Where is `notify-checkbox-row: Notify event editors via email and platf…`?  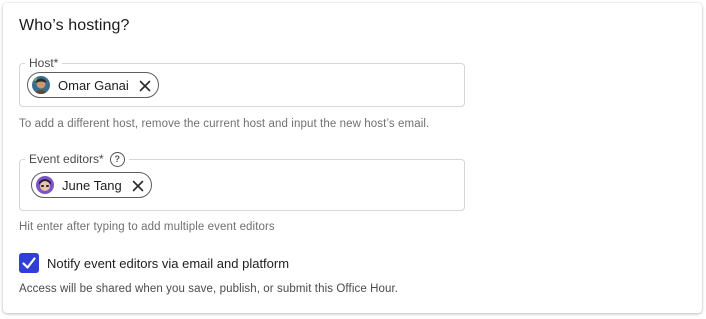 notify-checkbox-row: Notify event editors via email and platf… is located at coordinates (154, 263).